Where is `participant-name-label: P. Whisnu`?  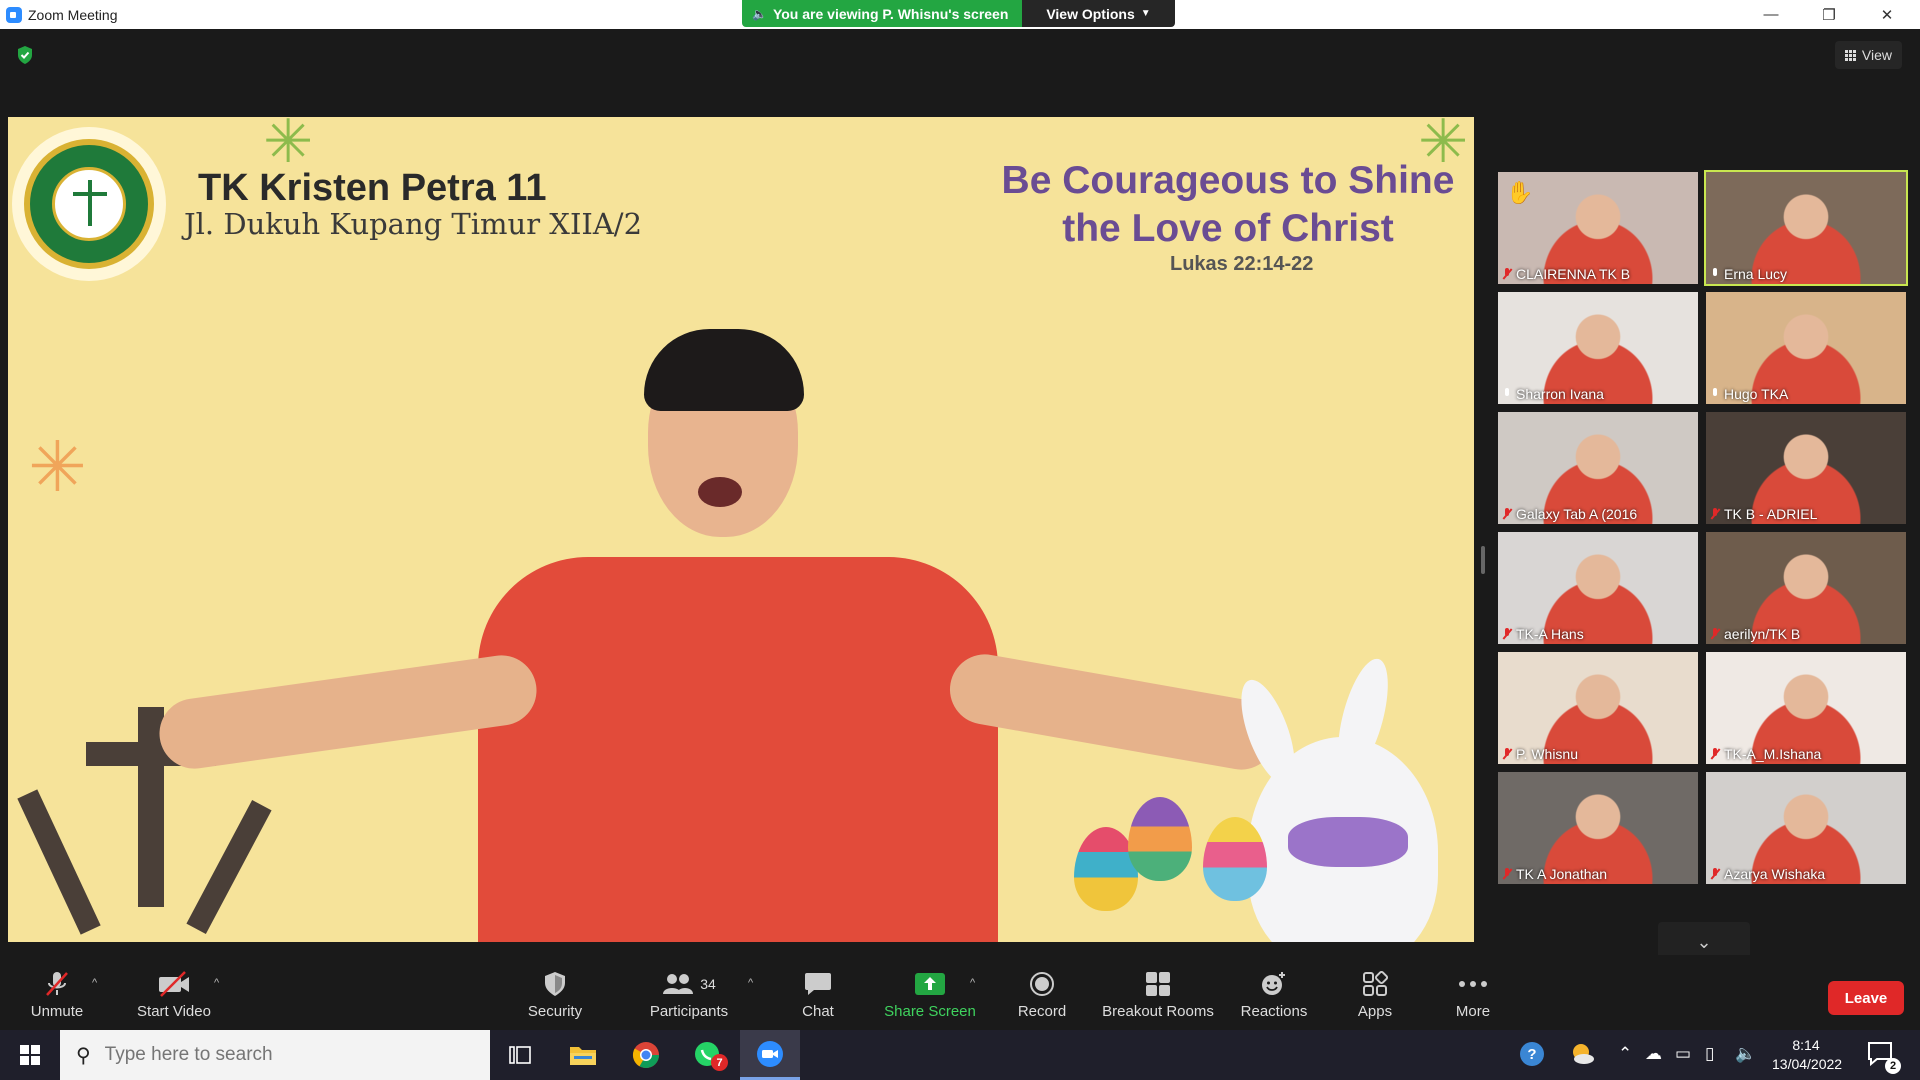 participant-name-label: P. Whisnu is located at coordinates (1540, 754).